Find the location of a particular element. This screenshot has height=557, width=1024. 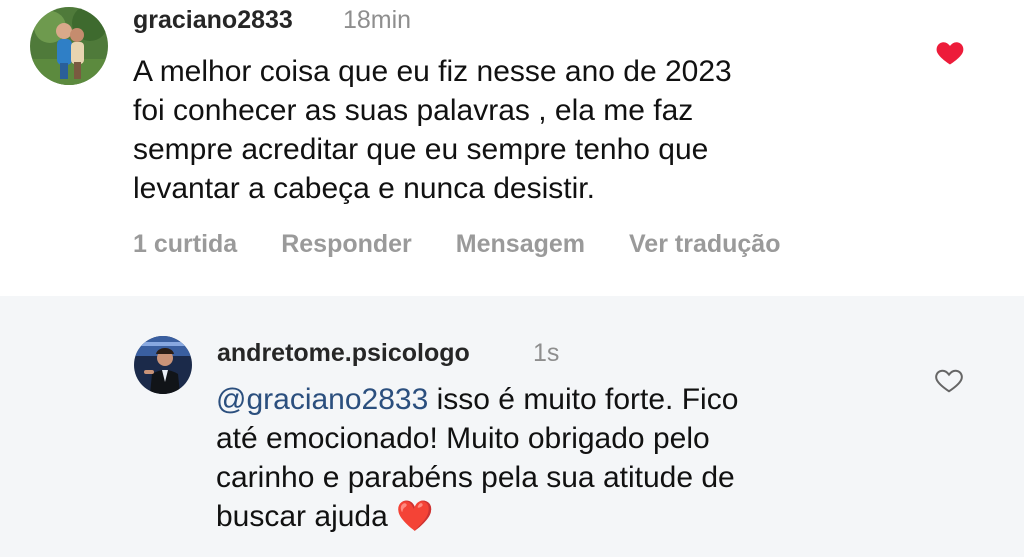

reply-text-line: buscar ajuda ❤️ is located at coordinates (477, 516).